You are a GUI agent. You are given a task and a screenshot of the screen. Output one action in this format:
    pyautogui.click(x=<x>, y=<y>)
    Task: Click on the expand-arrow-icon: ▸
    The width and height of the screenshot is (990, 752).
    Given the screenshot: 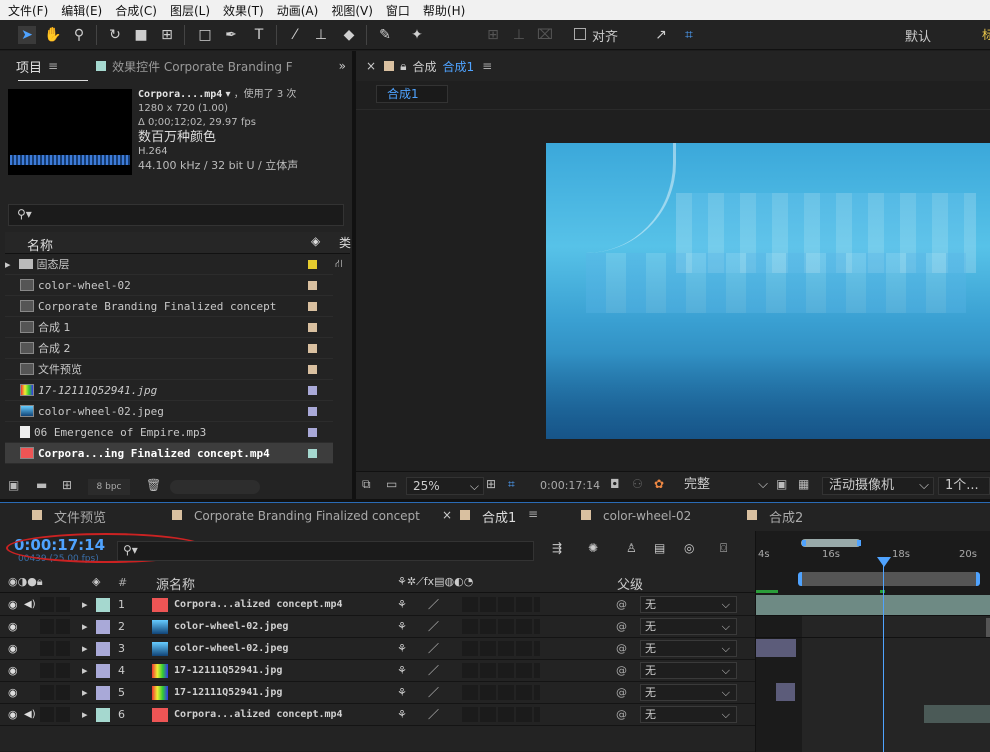 What is the action you would take?
    pyautogui.click(x=8, y=264)
    